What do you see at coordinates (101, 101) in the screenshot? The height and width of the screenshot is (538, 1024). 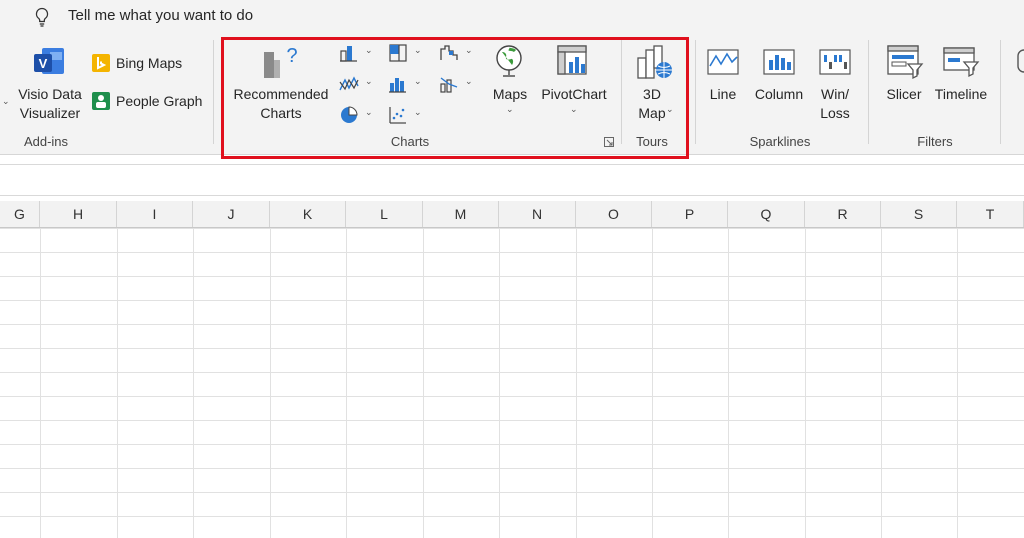 I see `people-graph-icon` at bounding box center [101, 101].